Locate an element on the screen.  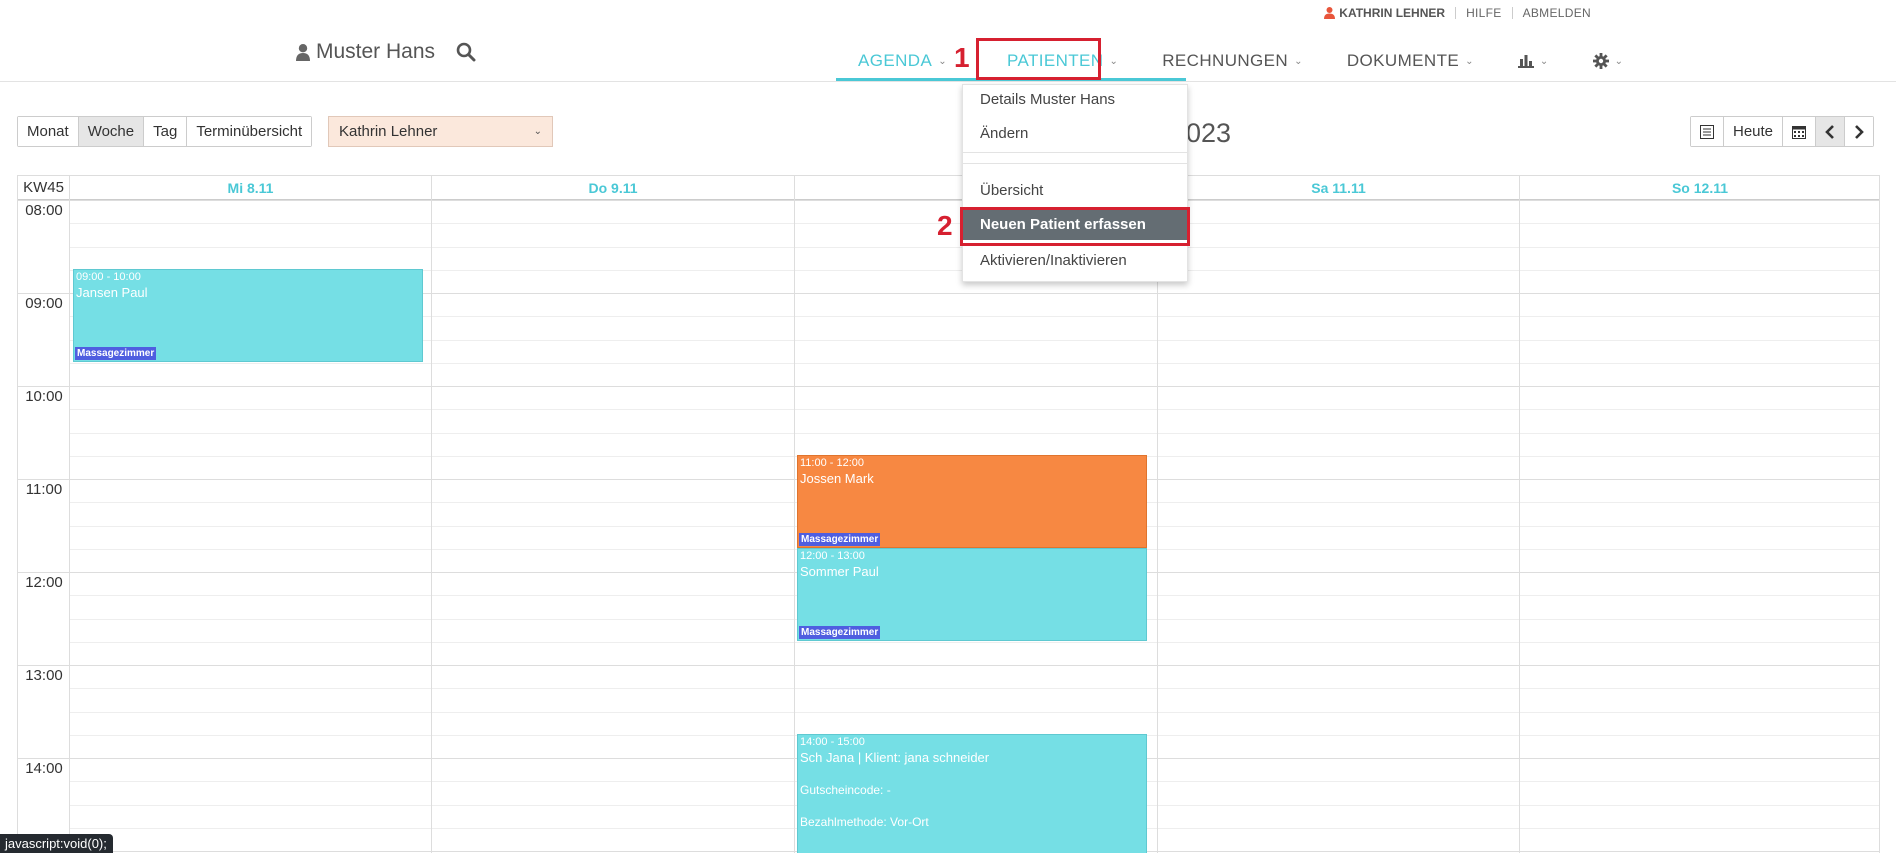
nav-agenda: AGENDA ⌄ is located at coordinates (902, 61).